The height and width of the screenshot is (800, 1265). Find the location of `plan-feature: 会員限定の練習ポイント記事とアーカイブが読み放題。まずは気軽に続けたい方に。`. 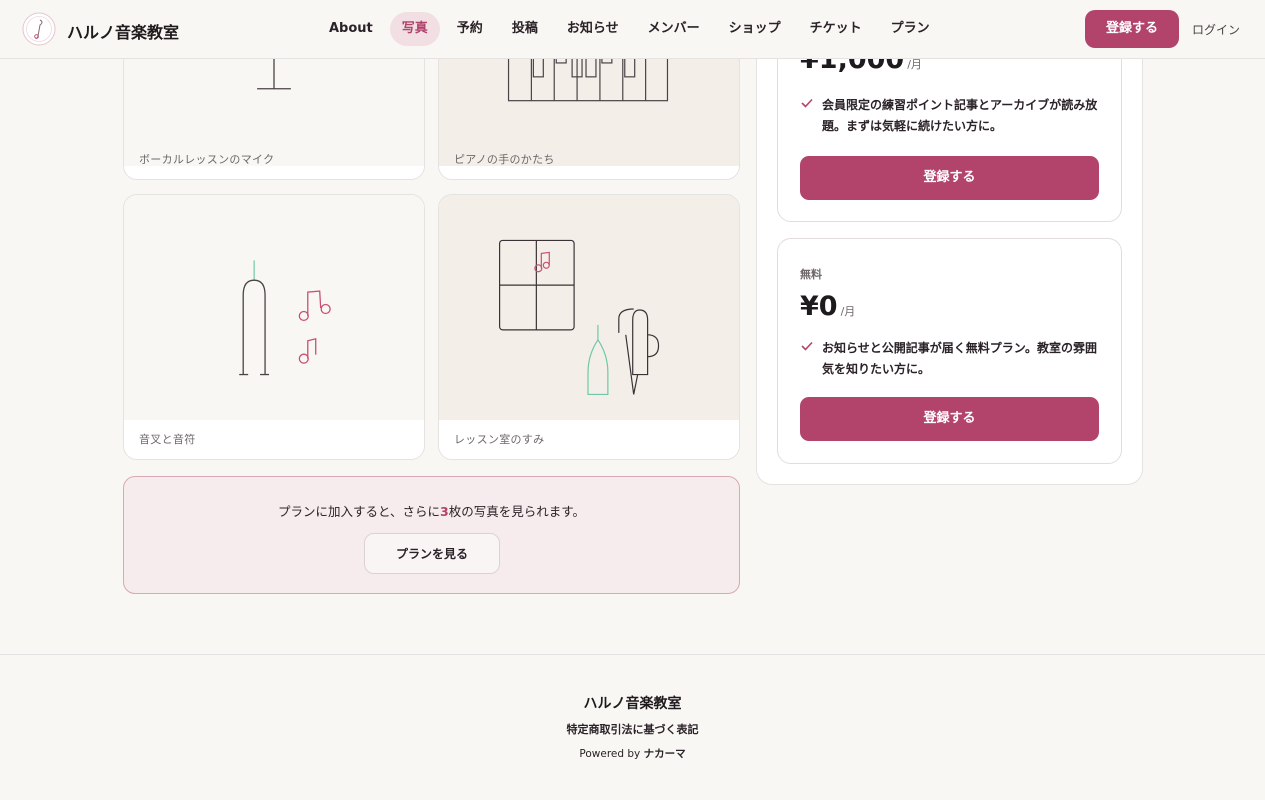

plan-feature: 会員限定の練習ポイント記事とアーカイブが読み放題。まずは気軽に続けたい方に。 is located at coordinates (949, 116).